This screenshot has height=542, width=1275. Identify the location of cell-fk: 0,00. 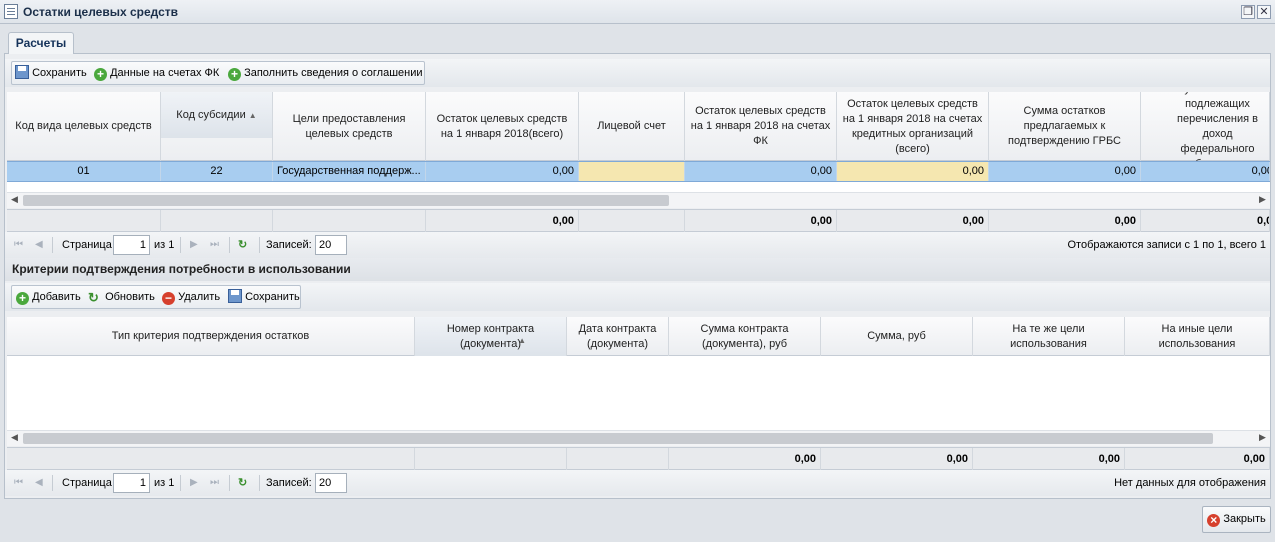
(761, 171).